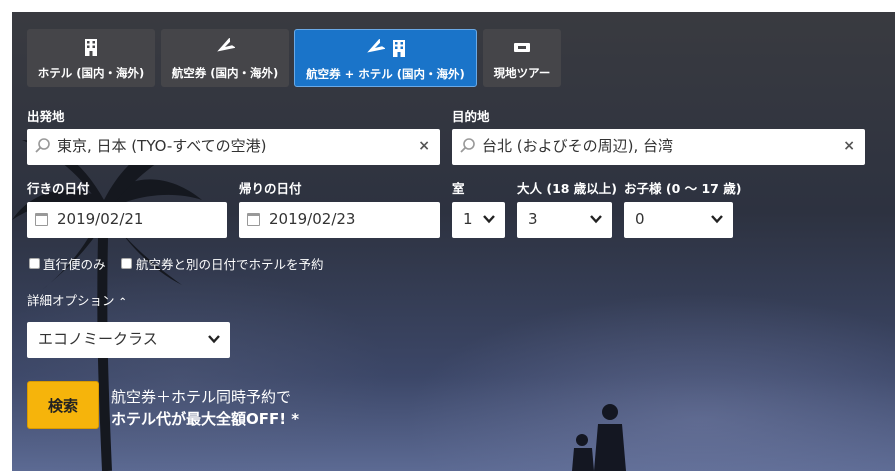  Describe the element at coordinates (640, 219) in the screenshot. I see `children-value: 0` at that location.